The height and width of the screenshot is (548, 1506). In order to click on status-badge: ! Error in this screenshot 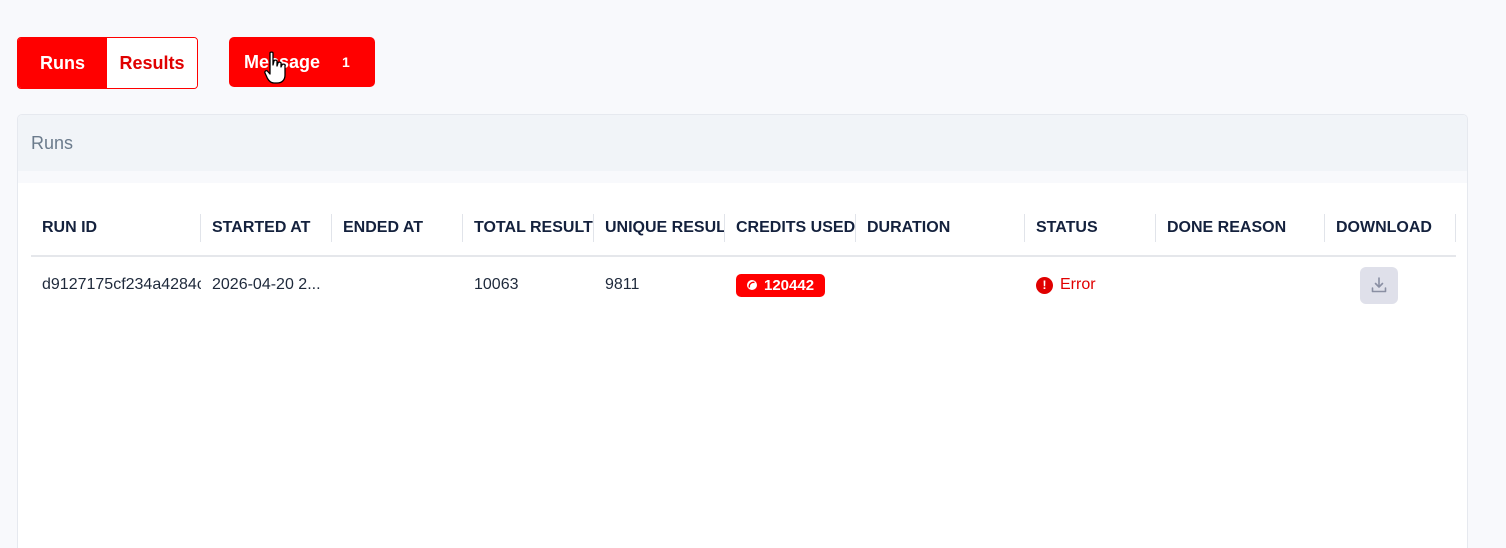, I will do `click(1066, 285)`.